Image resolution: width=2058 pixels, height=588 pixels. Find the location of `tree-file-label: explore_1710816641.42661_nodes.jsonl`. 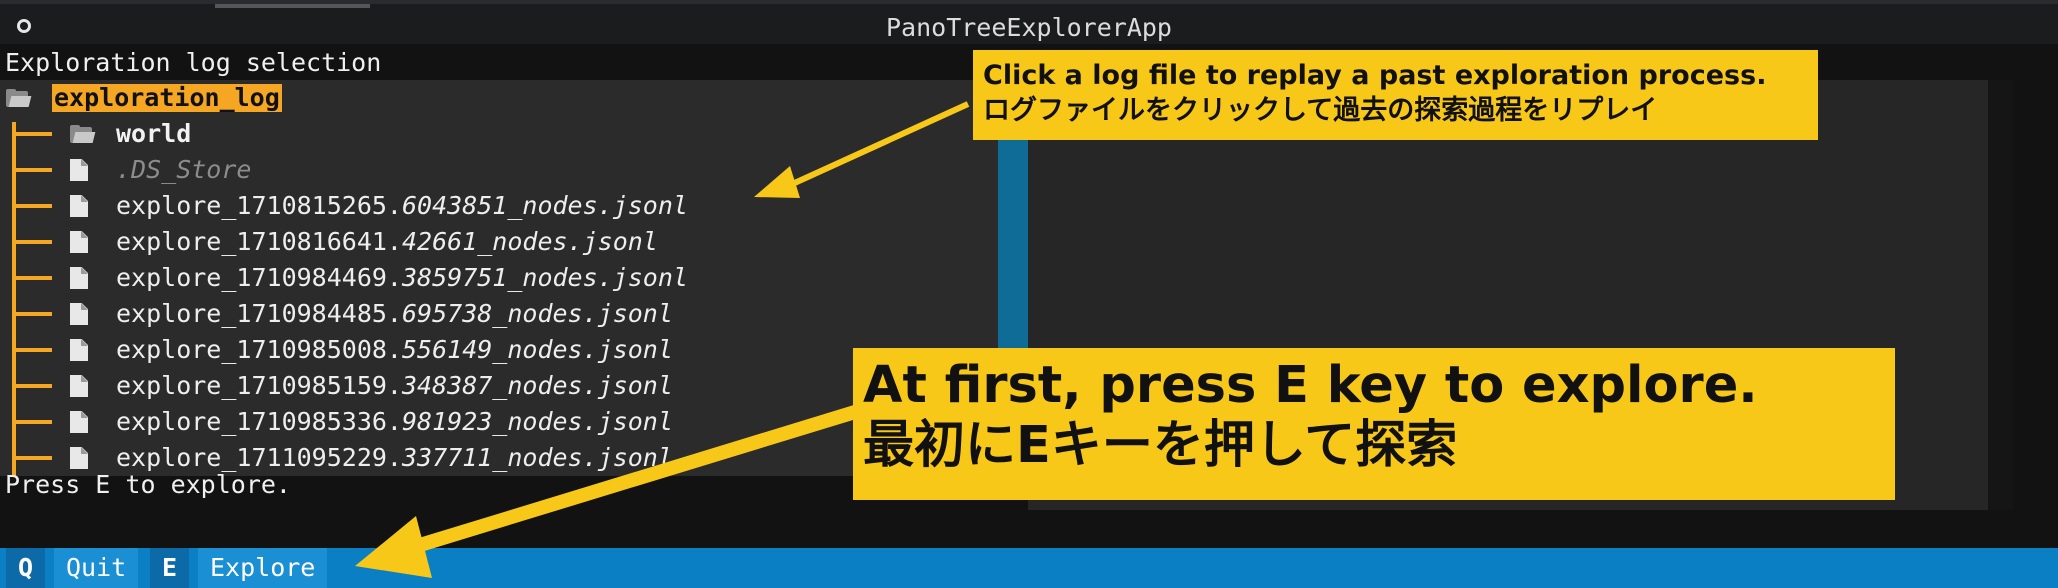

tree-file-label: explore_1710816641.42661_nodes.jsonl is located at coordinates (387, 242).